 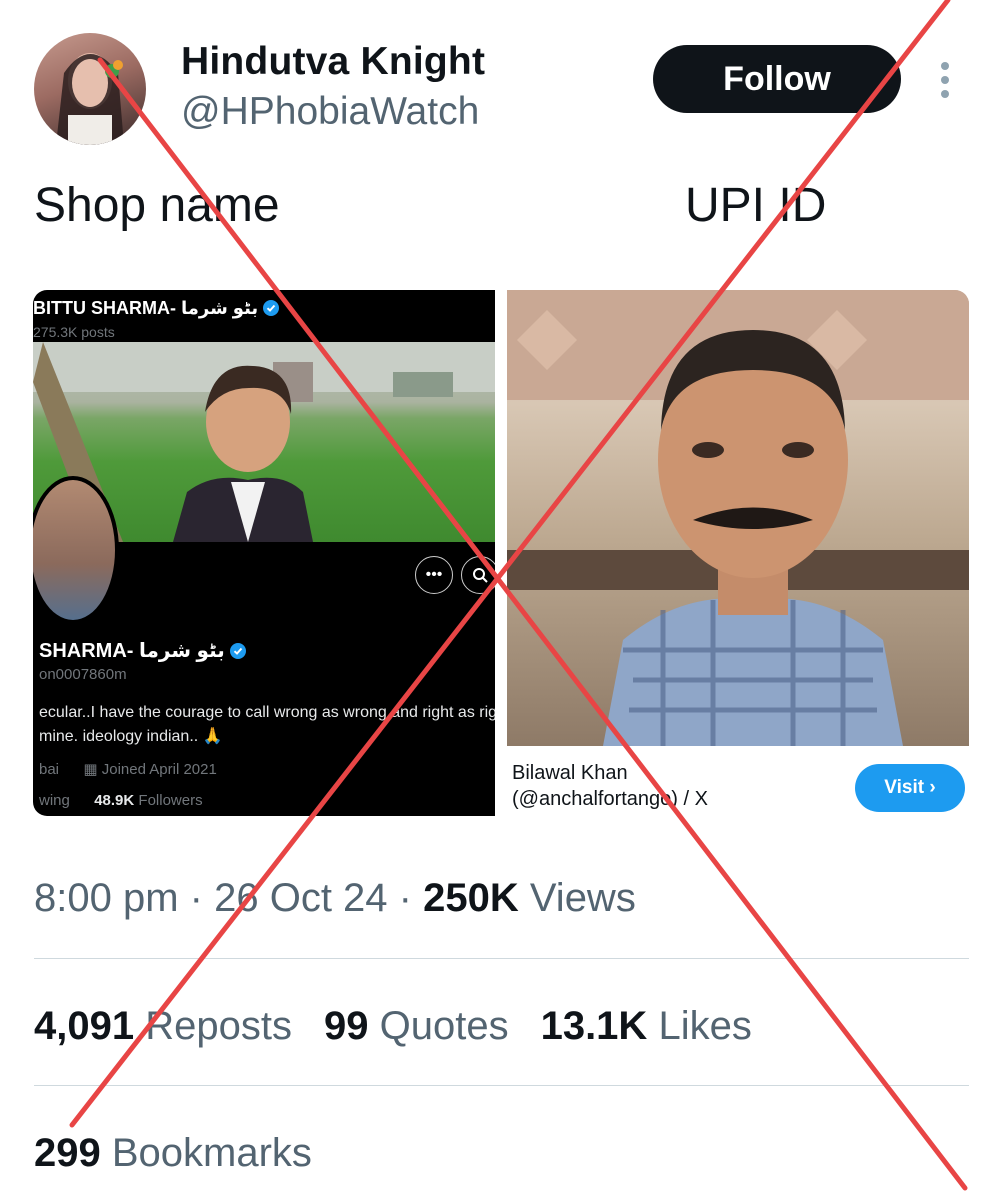 I want to click on tweet-timestamp-views: 8:00 pm · 26 Oct 24 · 250K Views, so click(x=335, y=898).